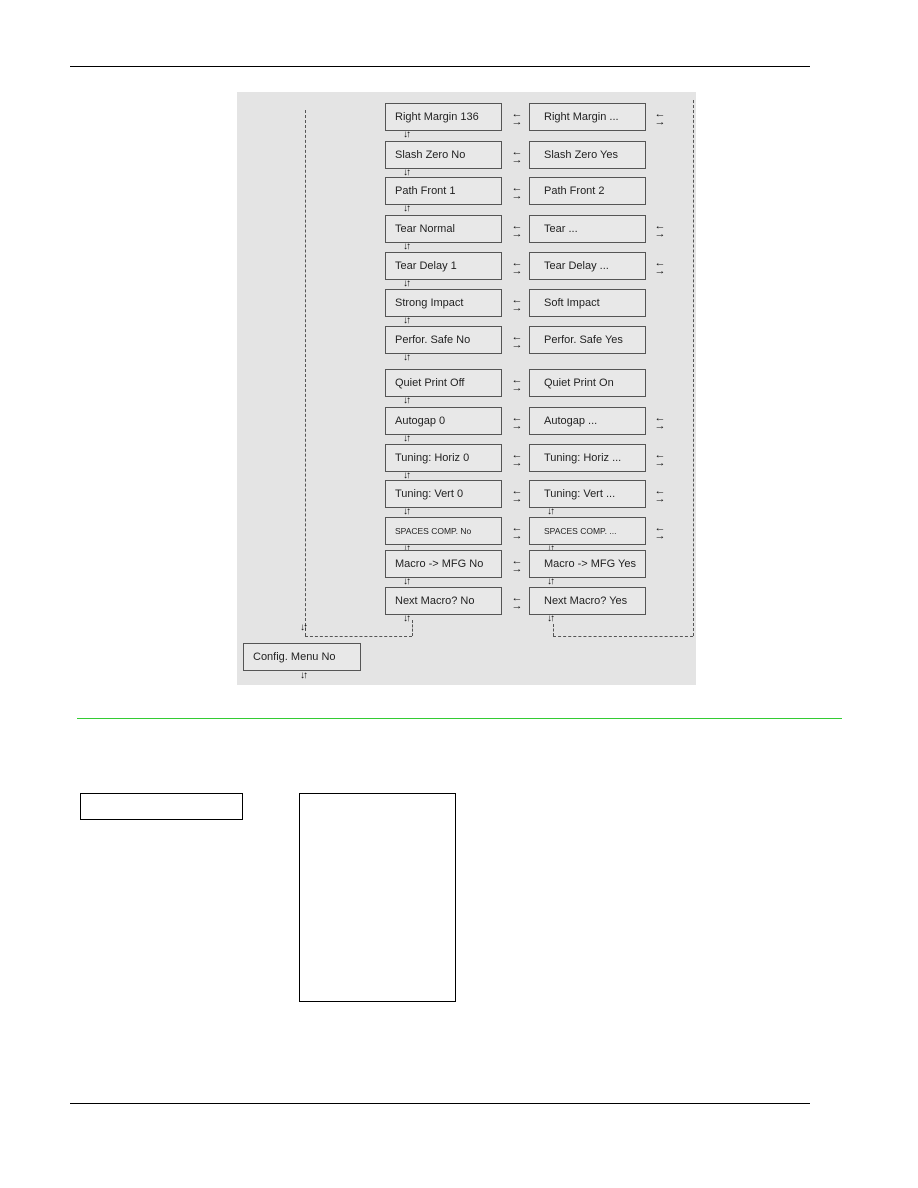  Describe the element at coordinates (443, 191) in the screenshot. I see `menu-option-current: Path Front 1` at that location.